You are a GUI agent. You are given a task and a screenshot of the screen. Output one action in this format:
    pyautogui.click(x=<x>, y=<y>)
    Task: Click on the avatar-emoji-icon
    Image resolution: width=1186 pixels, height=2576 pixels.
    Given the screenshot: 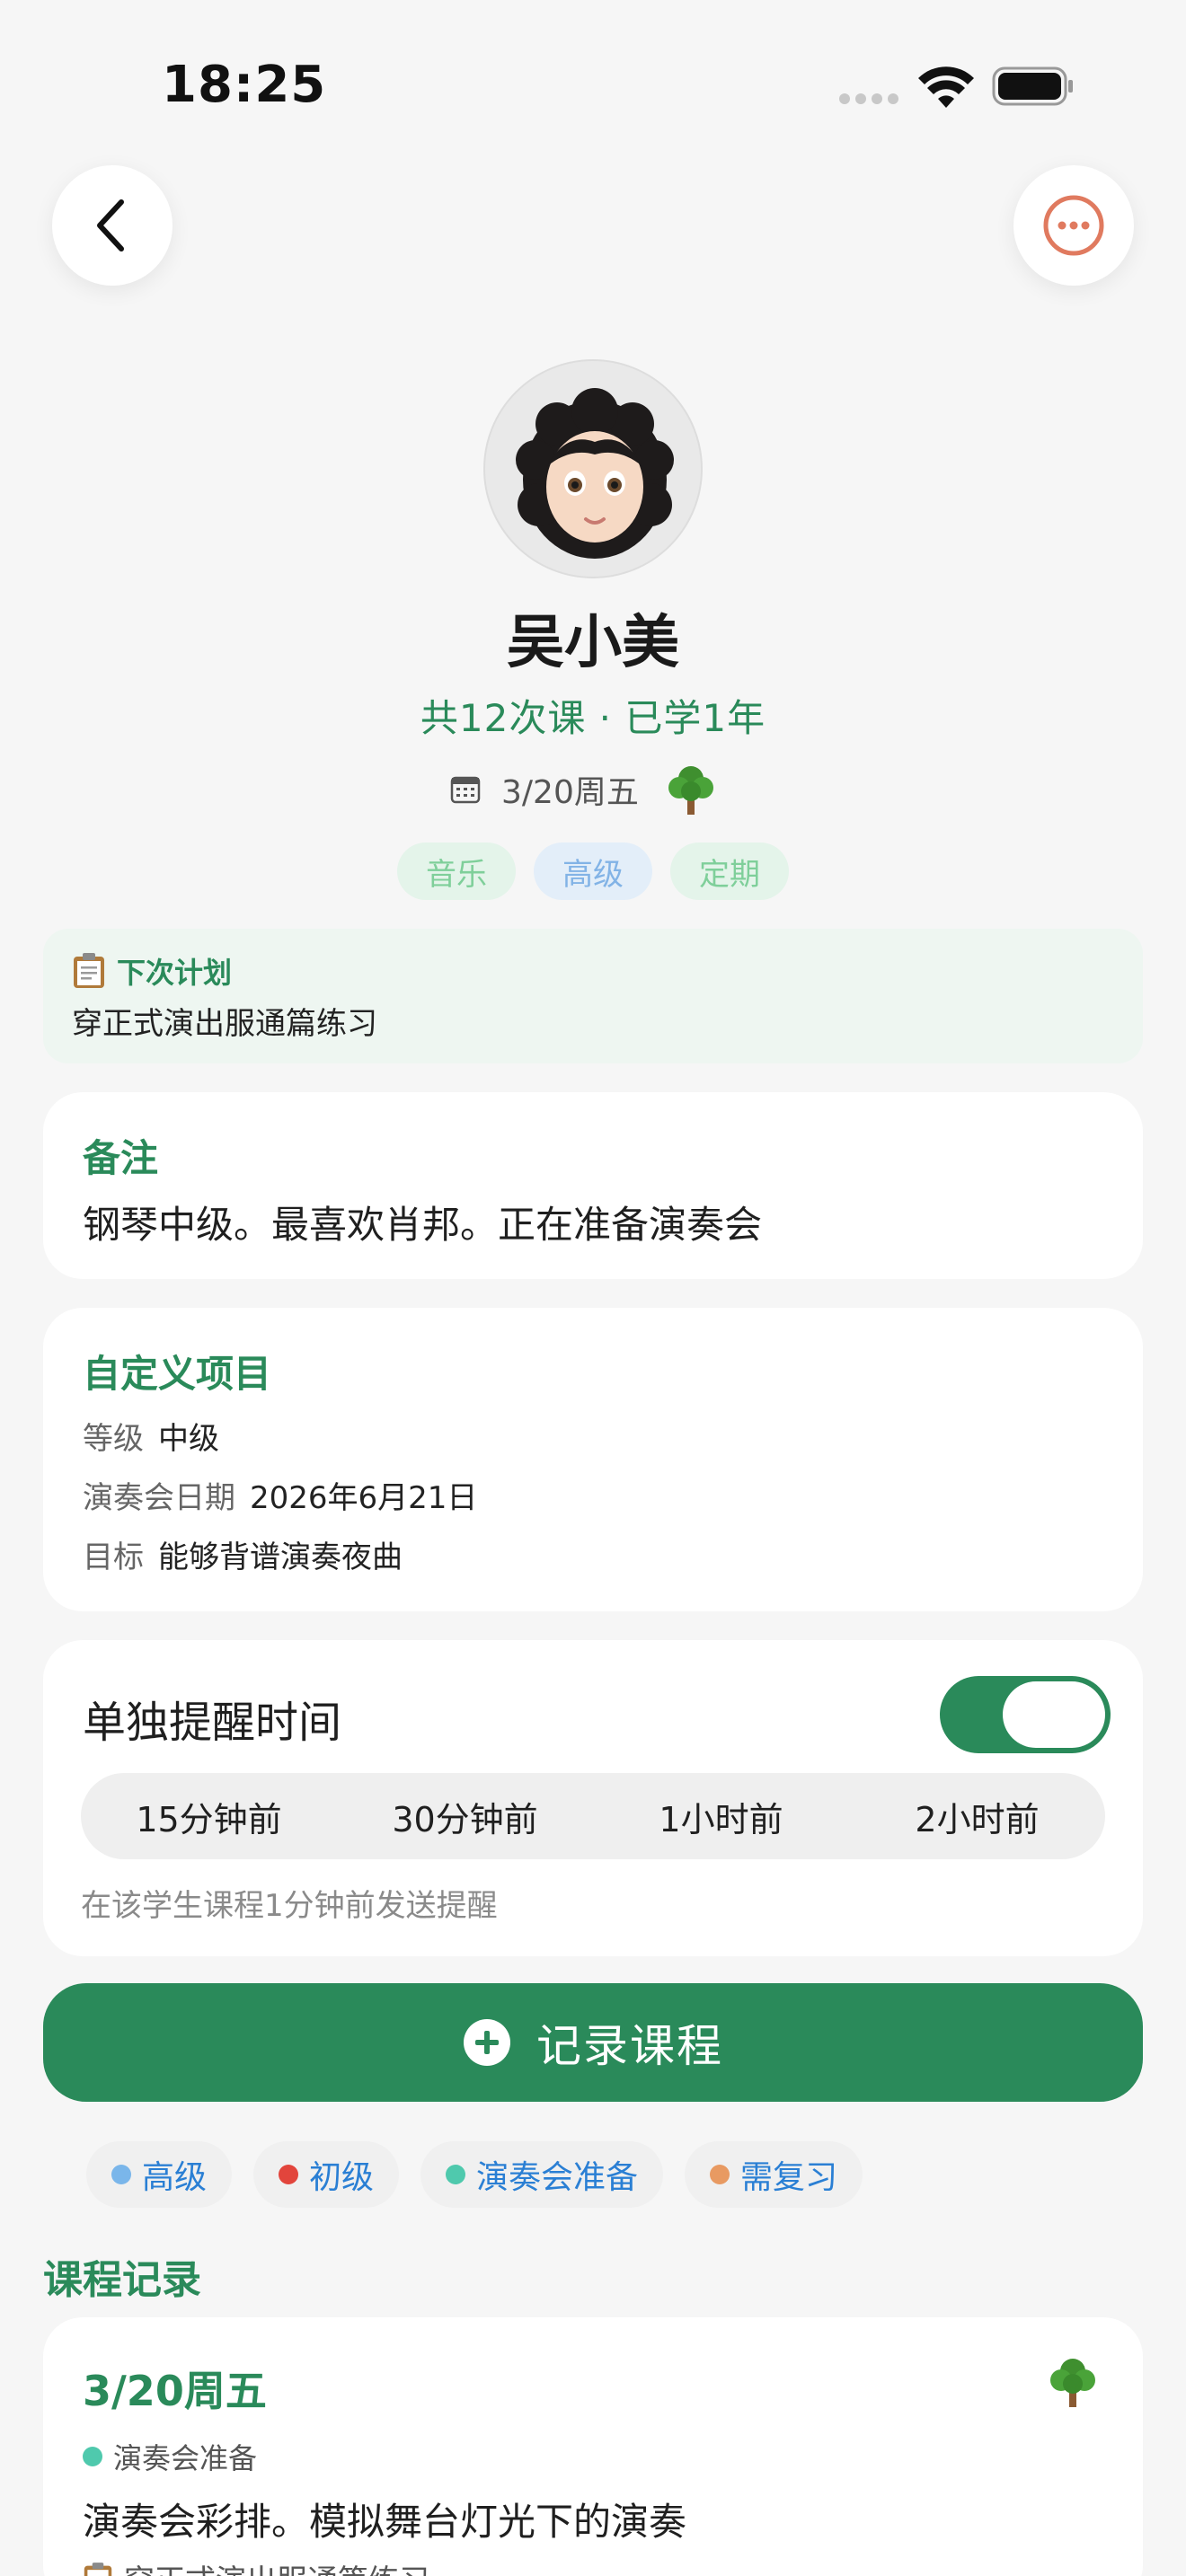 What is the action you would take?
    pyautogui.click(x=595, y=473)
    